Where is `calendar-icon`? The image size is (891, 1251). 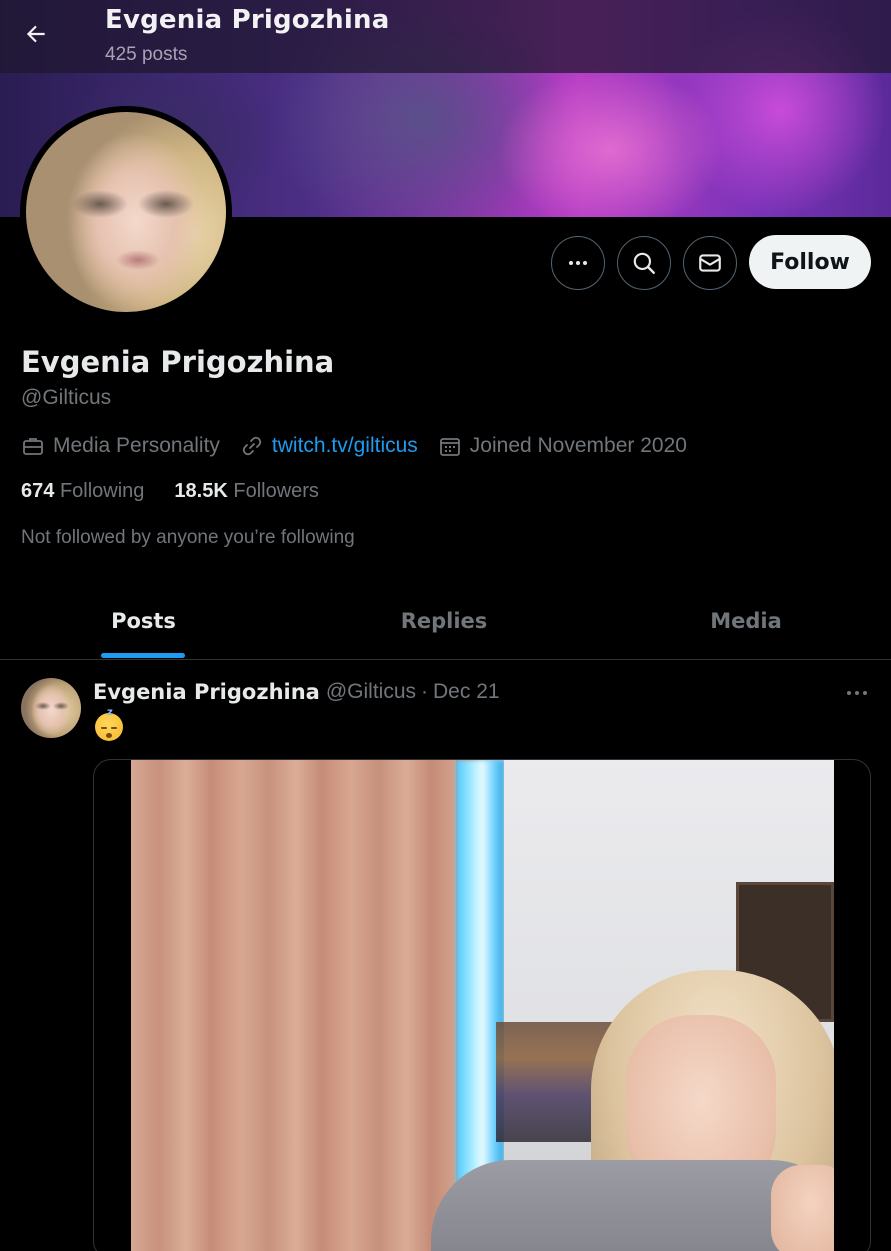
calendar-icon is located at coordinates (449, 447).